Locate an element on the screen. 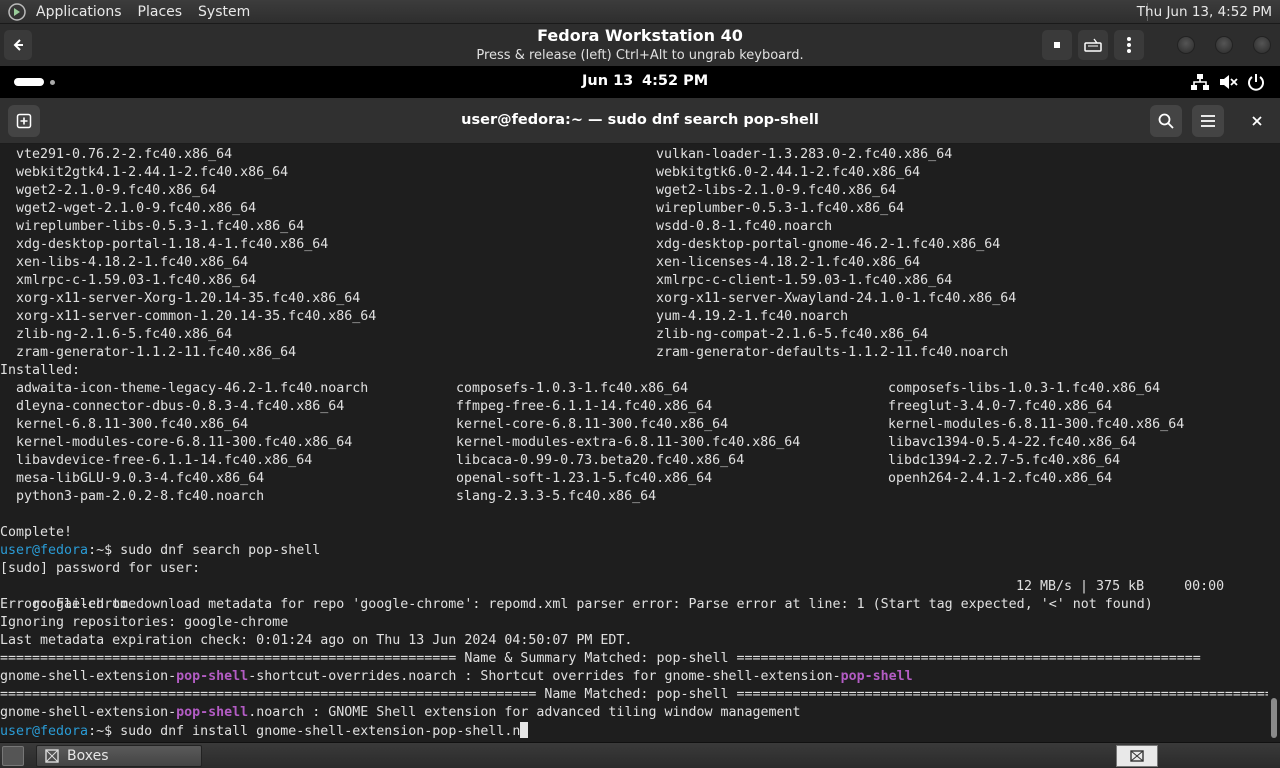  installed-cell: openal-soft-1.23.1-5.fc40.x86_64 is located at coordinates (584, 478).